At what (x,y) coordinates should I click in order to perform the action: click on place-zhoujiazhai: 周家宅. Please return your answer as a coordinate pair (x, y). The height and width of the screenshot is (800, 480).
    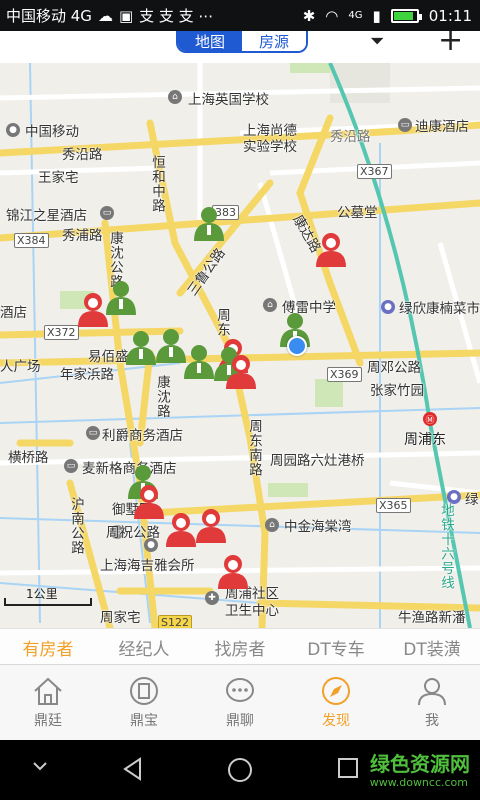
    Looking at the image, I should click on (120, 618).